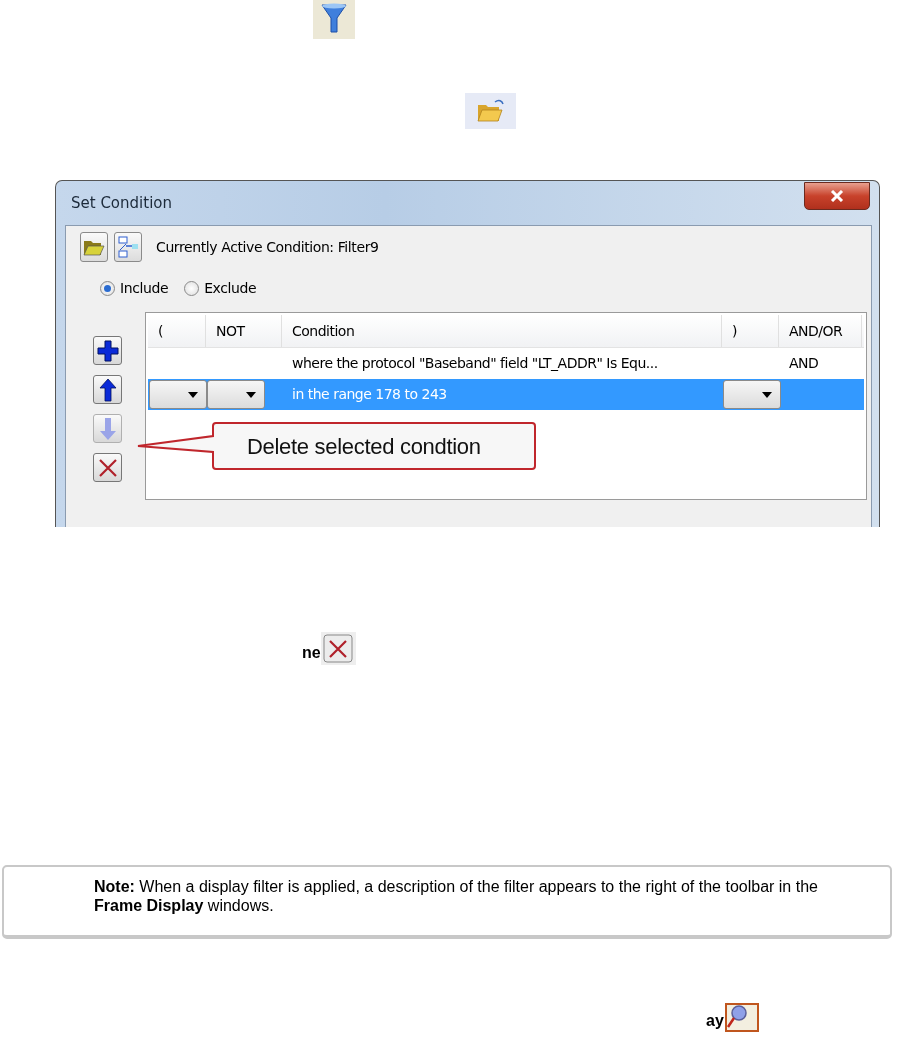  What do you see at coordinates (804, 363) in the screenshot?
I see `table-cell-text: AND` at bounding box center [804, 363].